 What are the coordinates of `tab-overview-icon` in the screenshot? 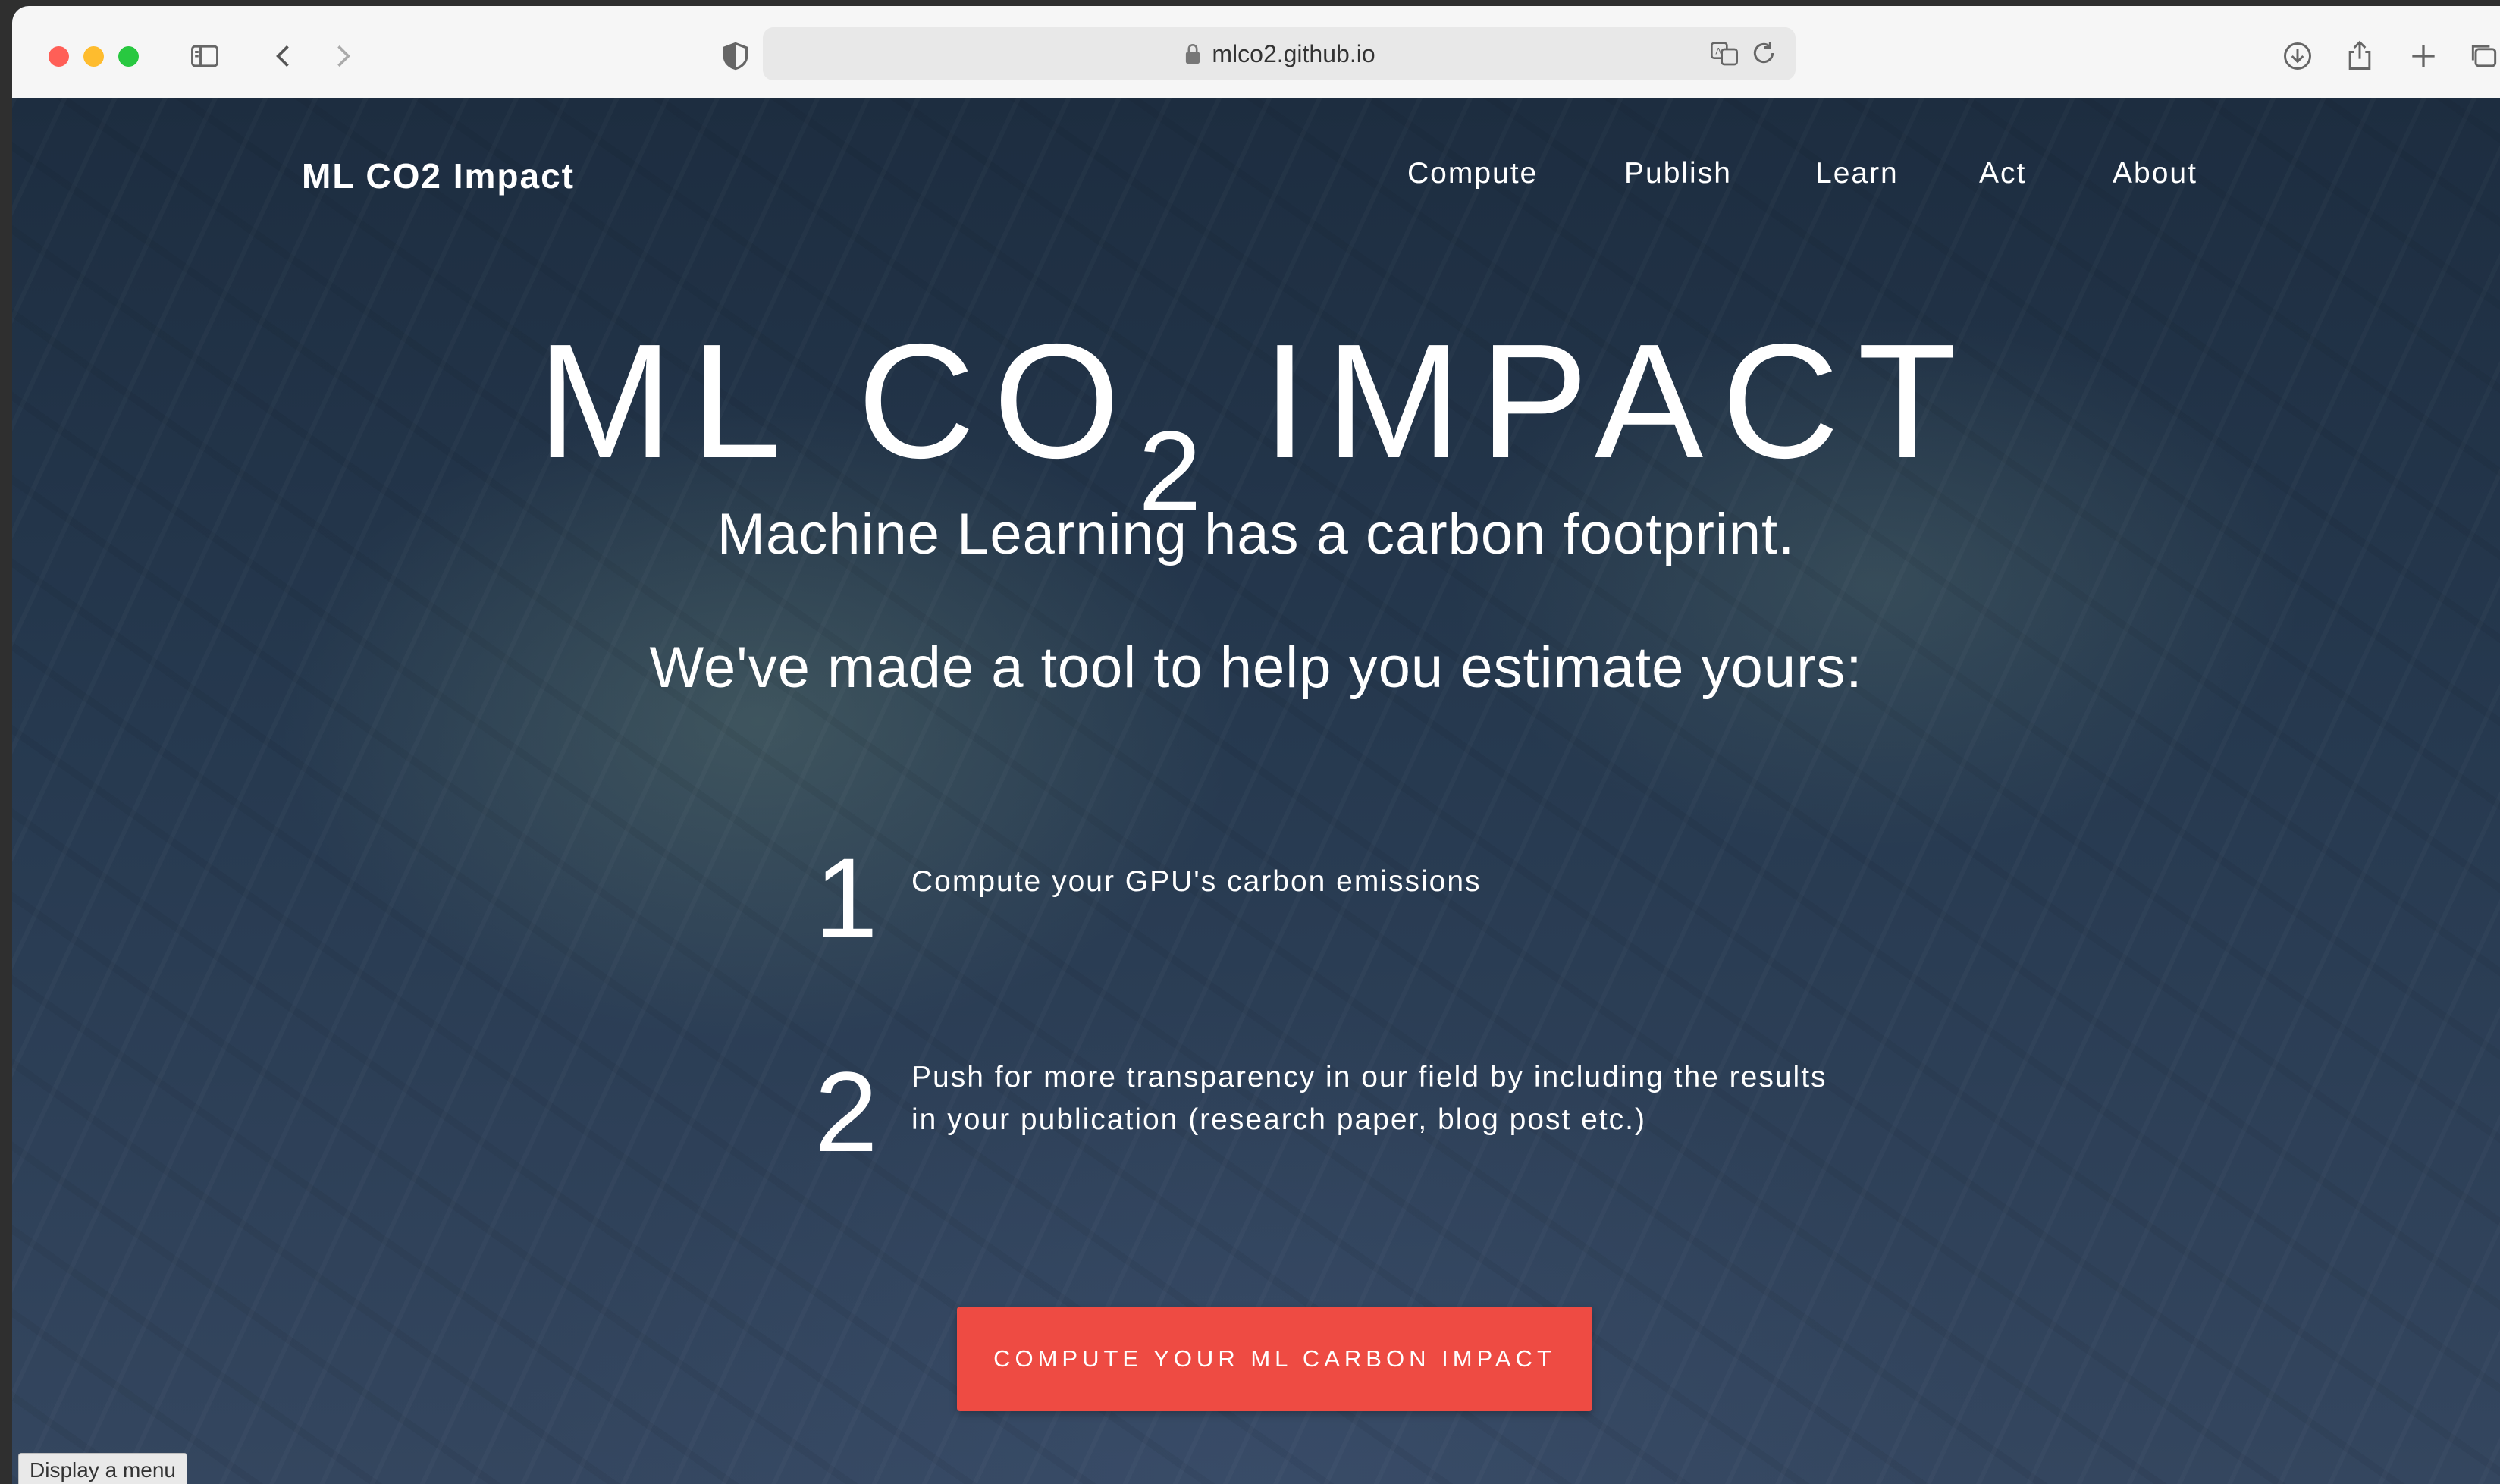 It's located at (2481, 56).